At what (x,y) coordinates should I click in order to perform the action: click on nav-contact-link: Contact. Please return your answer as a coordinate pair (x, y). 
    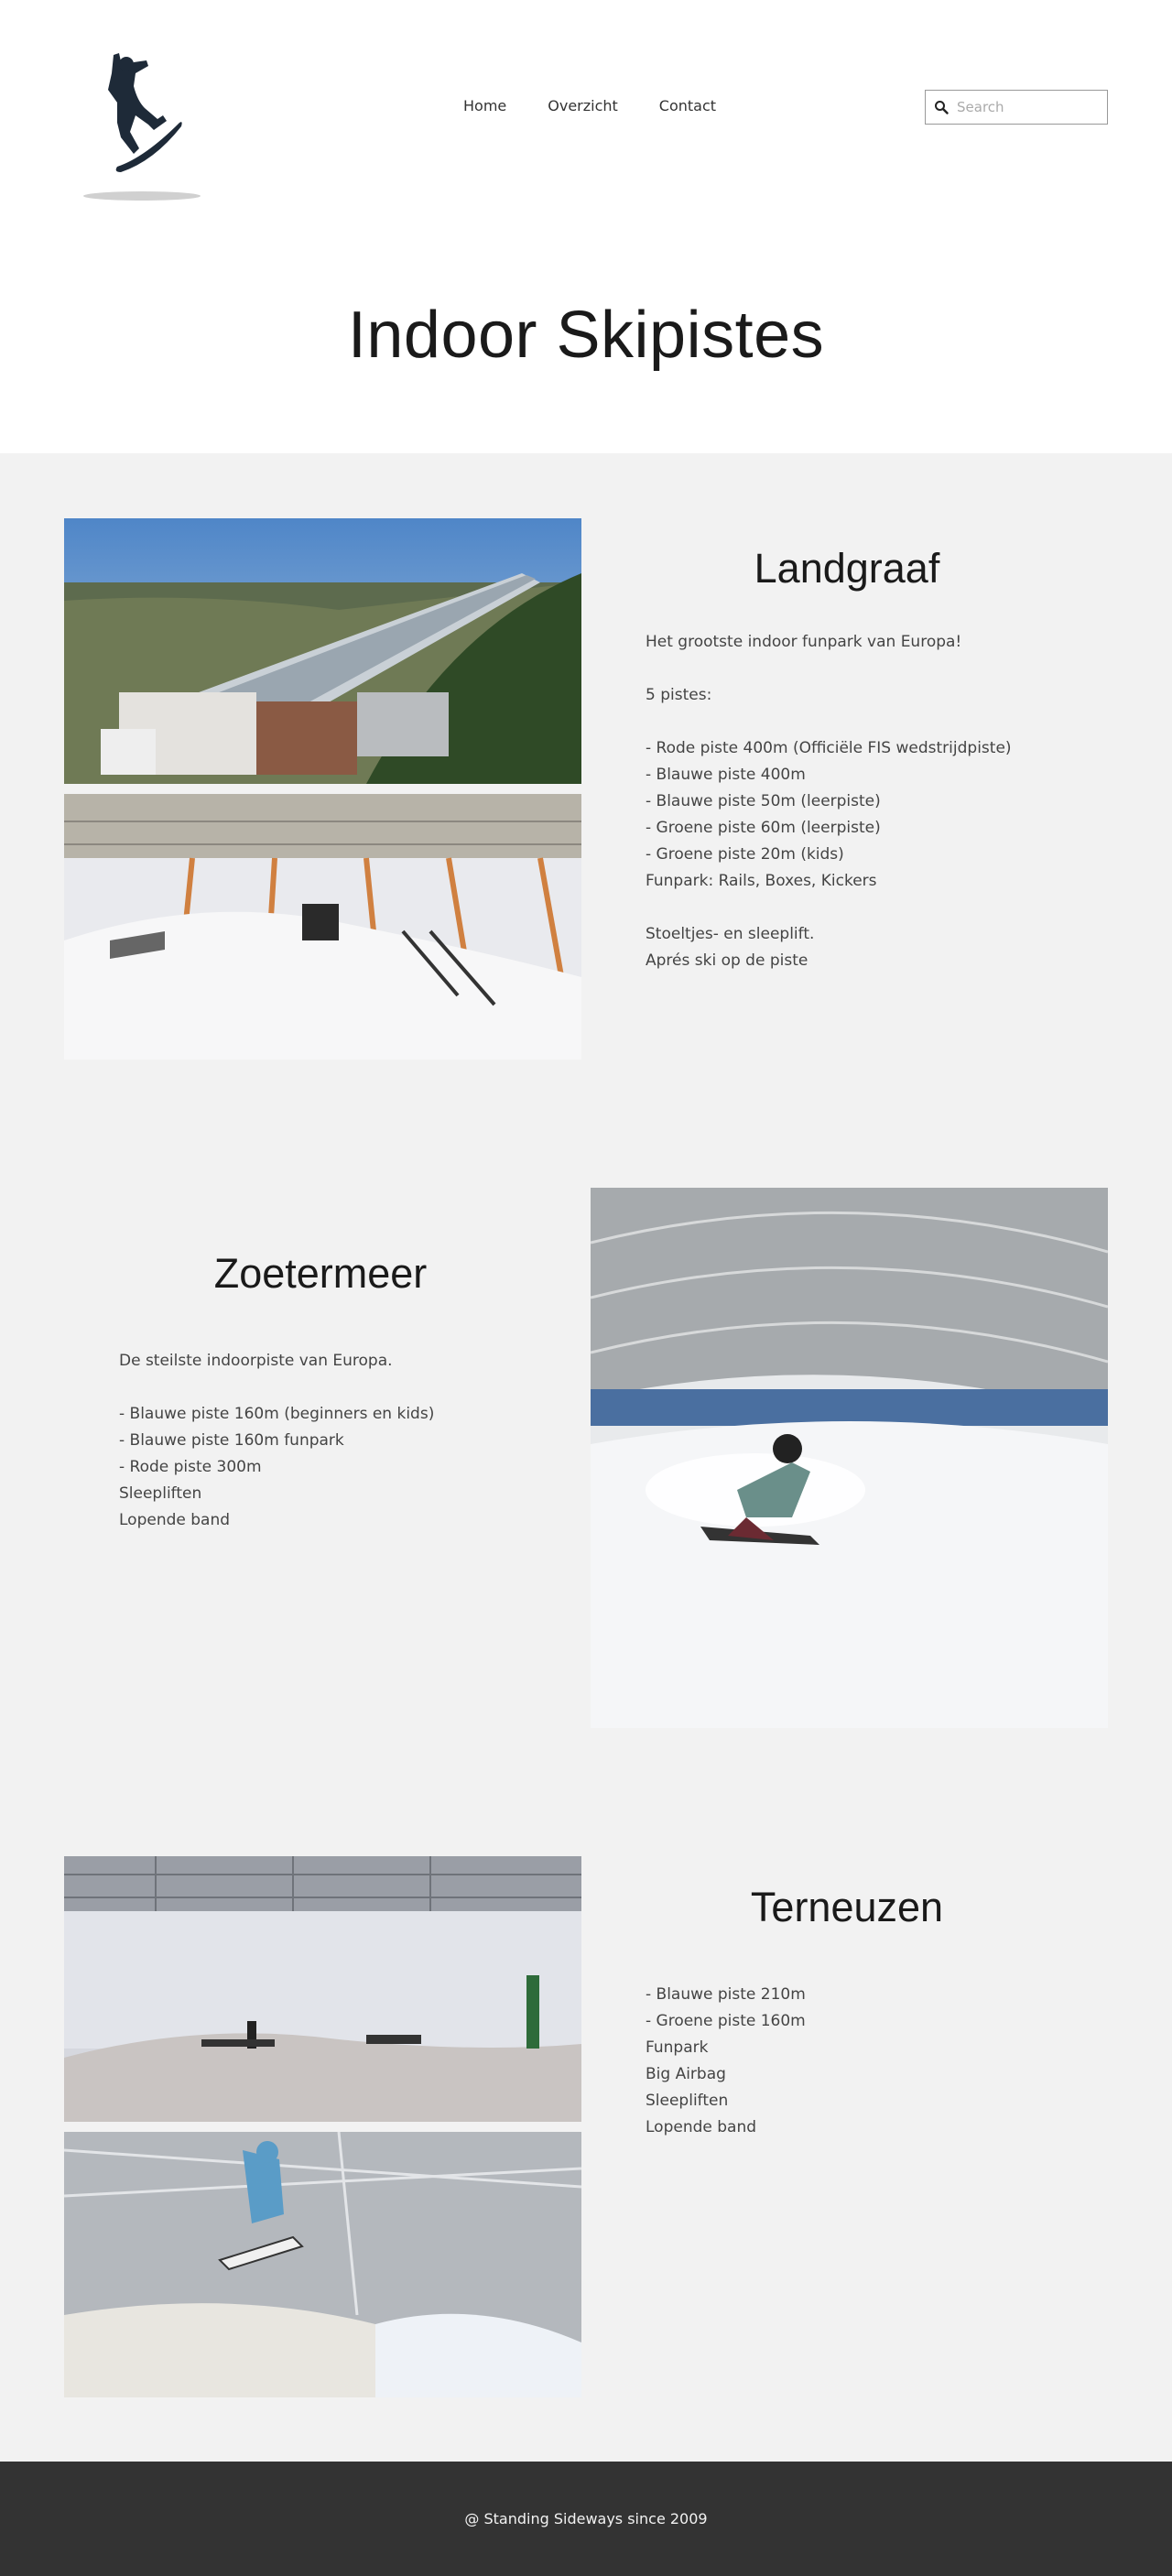
    Looking at the image, I should click on (688, 105).